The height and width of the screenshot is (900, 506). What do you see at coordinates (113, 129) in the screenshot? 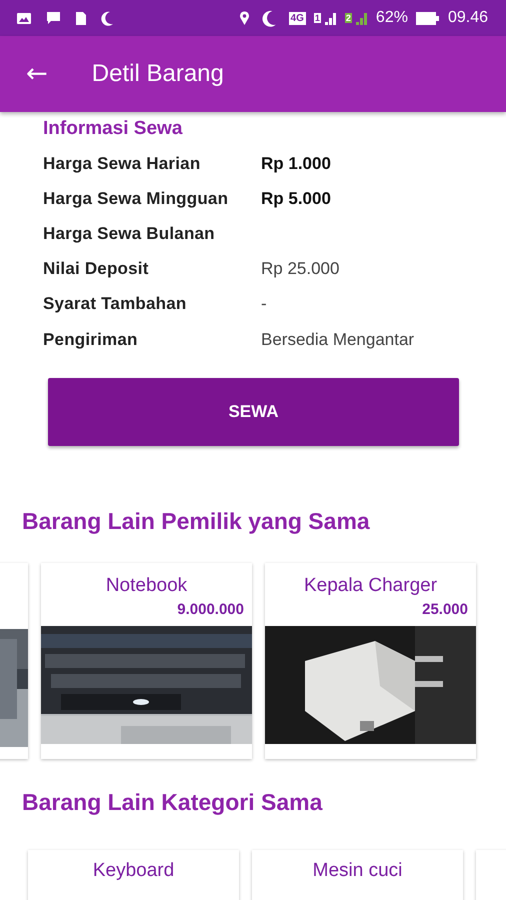
I see `section-heading: Informasi Sewa` at bounding box center [113, 129].